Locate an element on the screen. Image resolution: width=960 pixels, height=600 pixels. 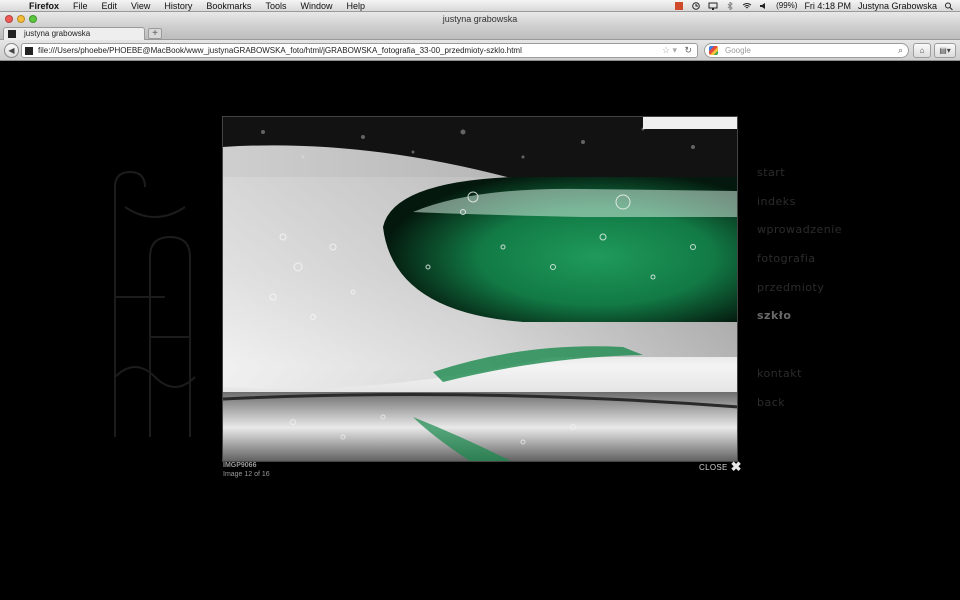
nav-link-fotografia: fotografia is located at coordinates (817, 266).